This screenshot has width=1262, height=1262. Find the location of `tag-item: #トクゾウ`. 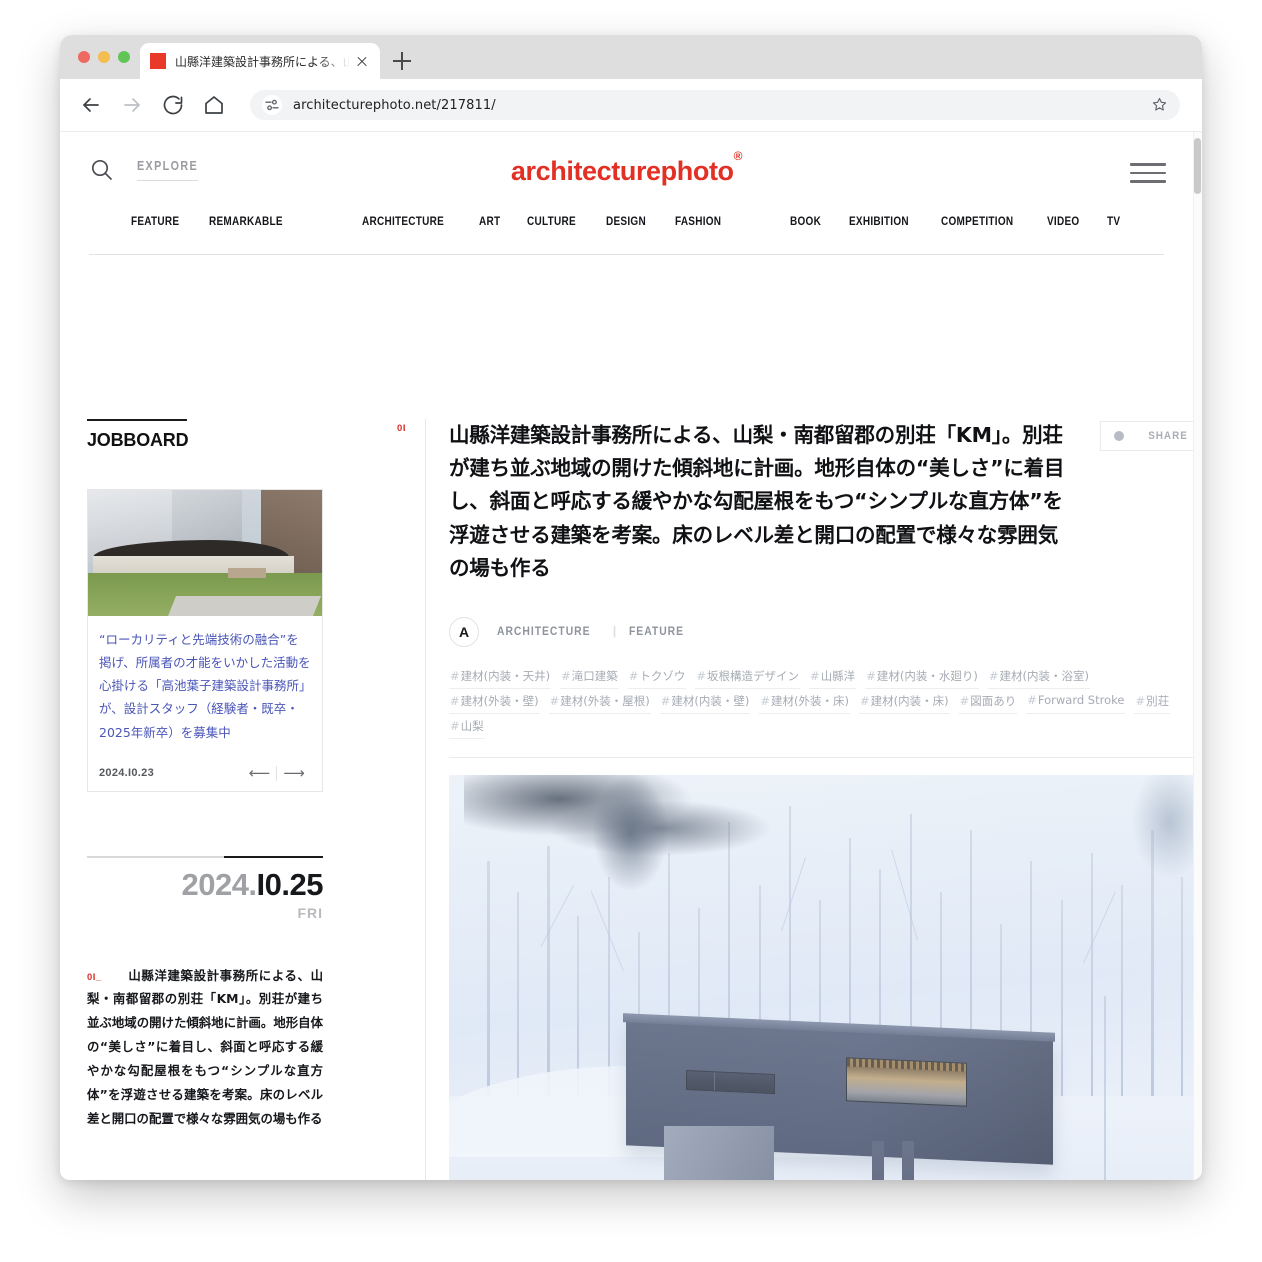

tag-item: #トクゾウ is located at coordinates (657, 677).